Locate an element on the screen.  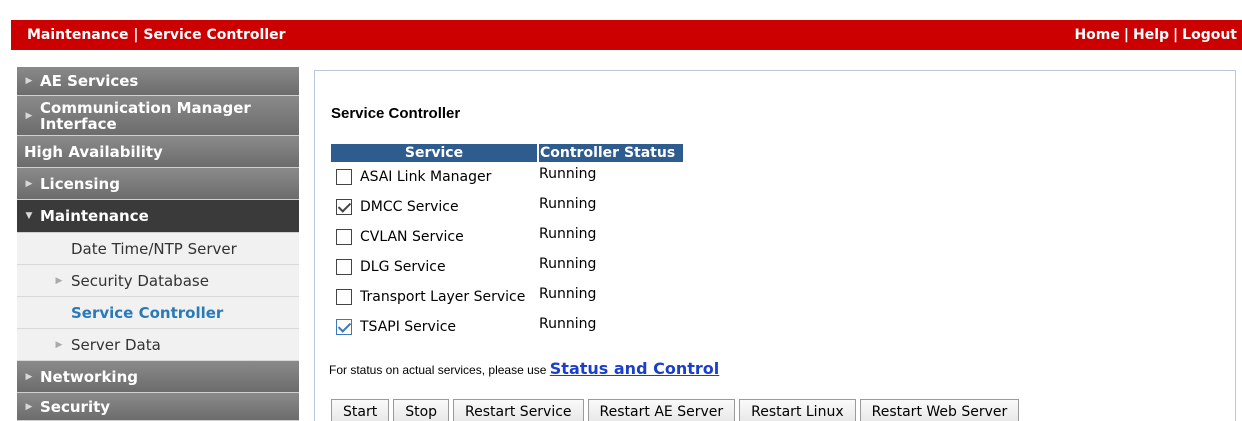
column-header-controller-status: Controller Status is located at coordinates (611, 153).